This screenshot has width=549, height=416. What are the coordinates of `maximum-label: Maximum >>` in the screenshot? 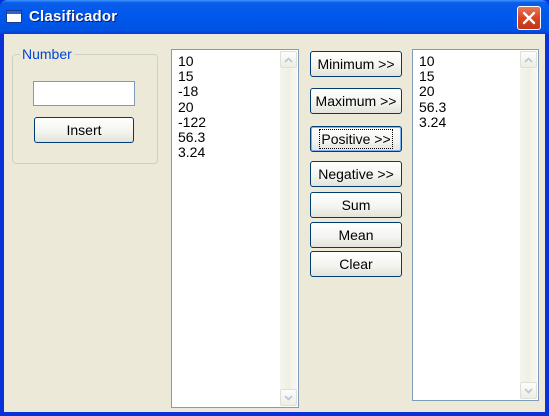 It's located at (356, 101).